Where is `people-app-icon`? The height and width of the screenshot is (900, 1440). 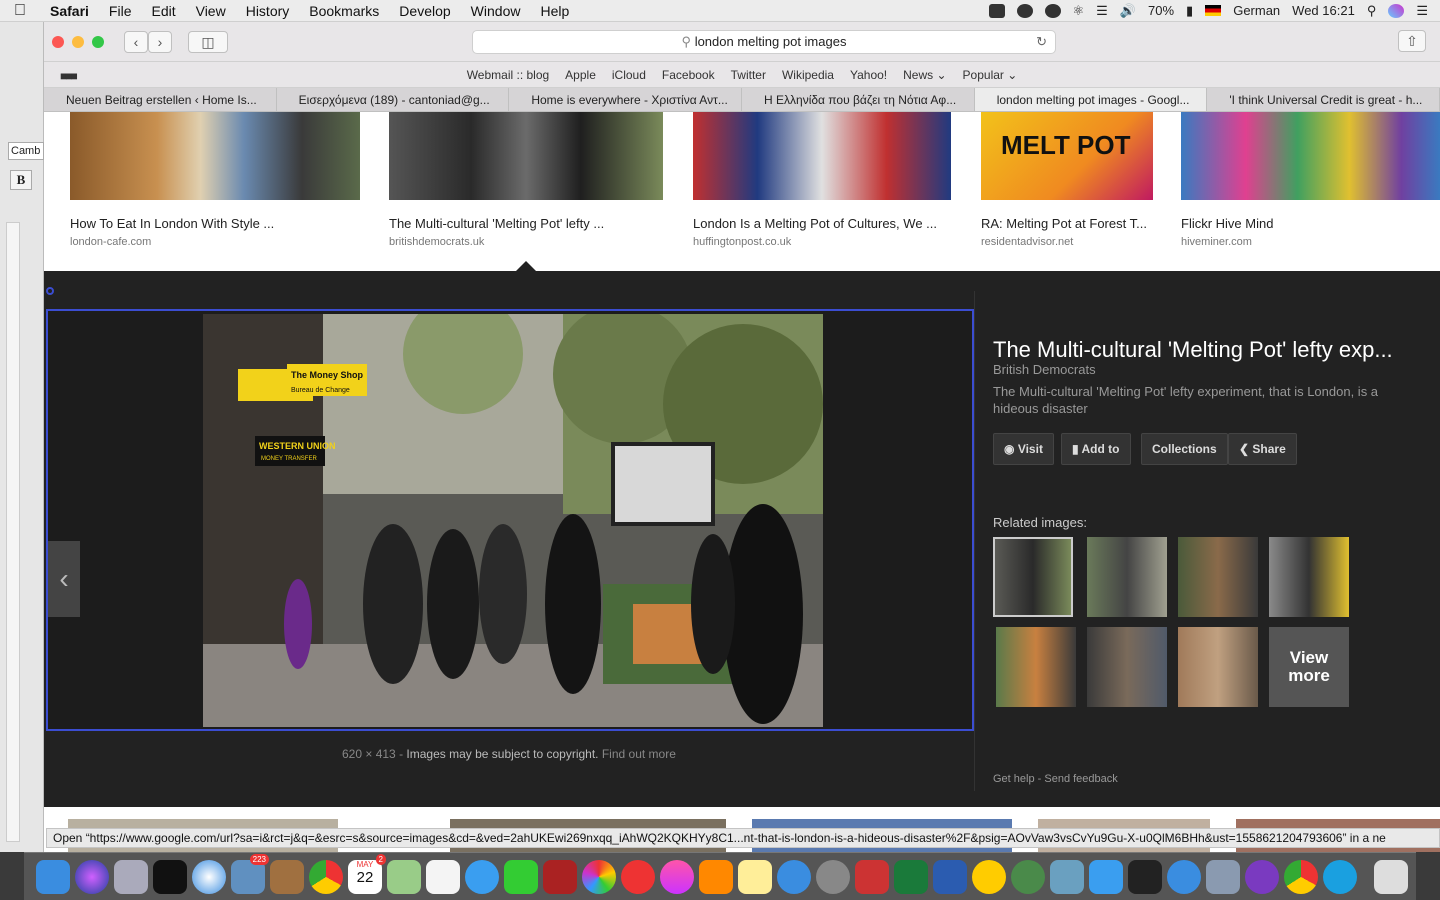
people-app-icon is located at coordinates (1106, 876).